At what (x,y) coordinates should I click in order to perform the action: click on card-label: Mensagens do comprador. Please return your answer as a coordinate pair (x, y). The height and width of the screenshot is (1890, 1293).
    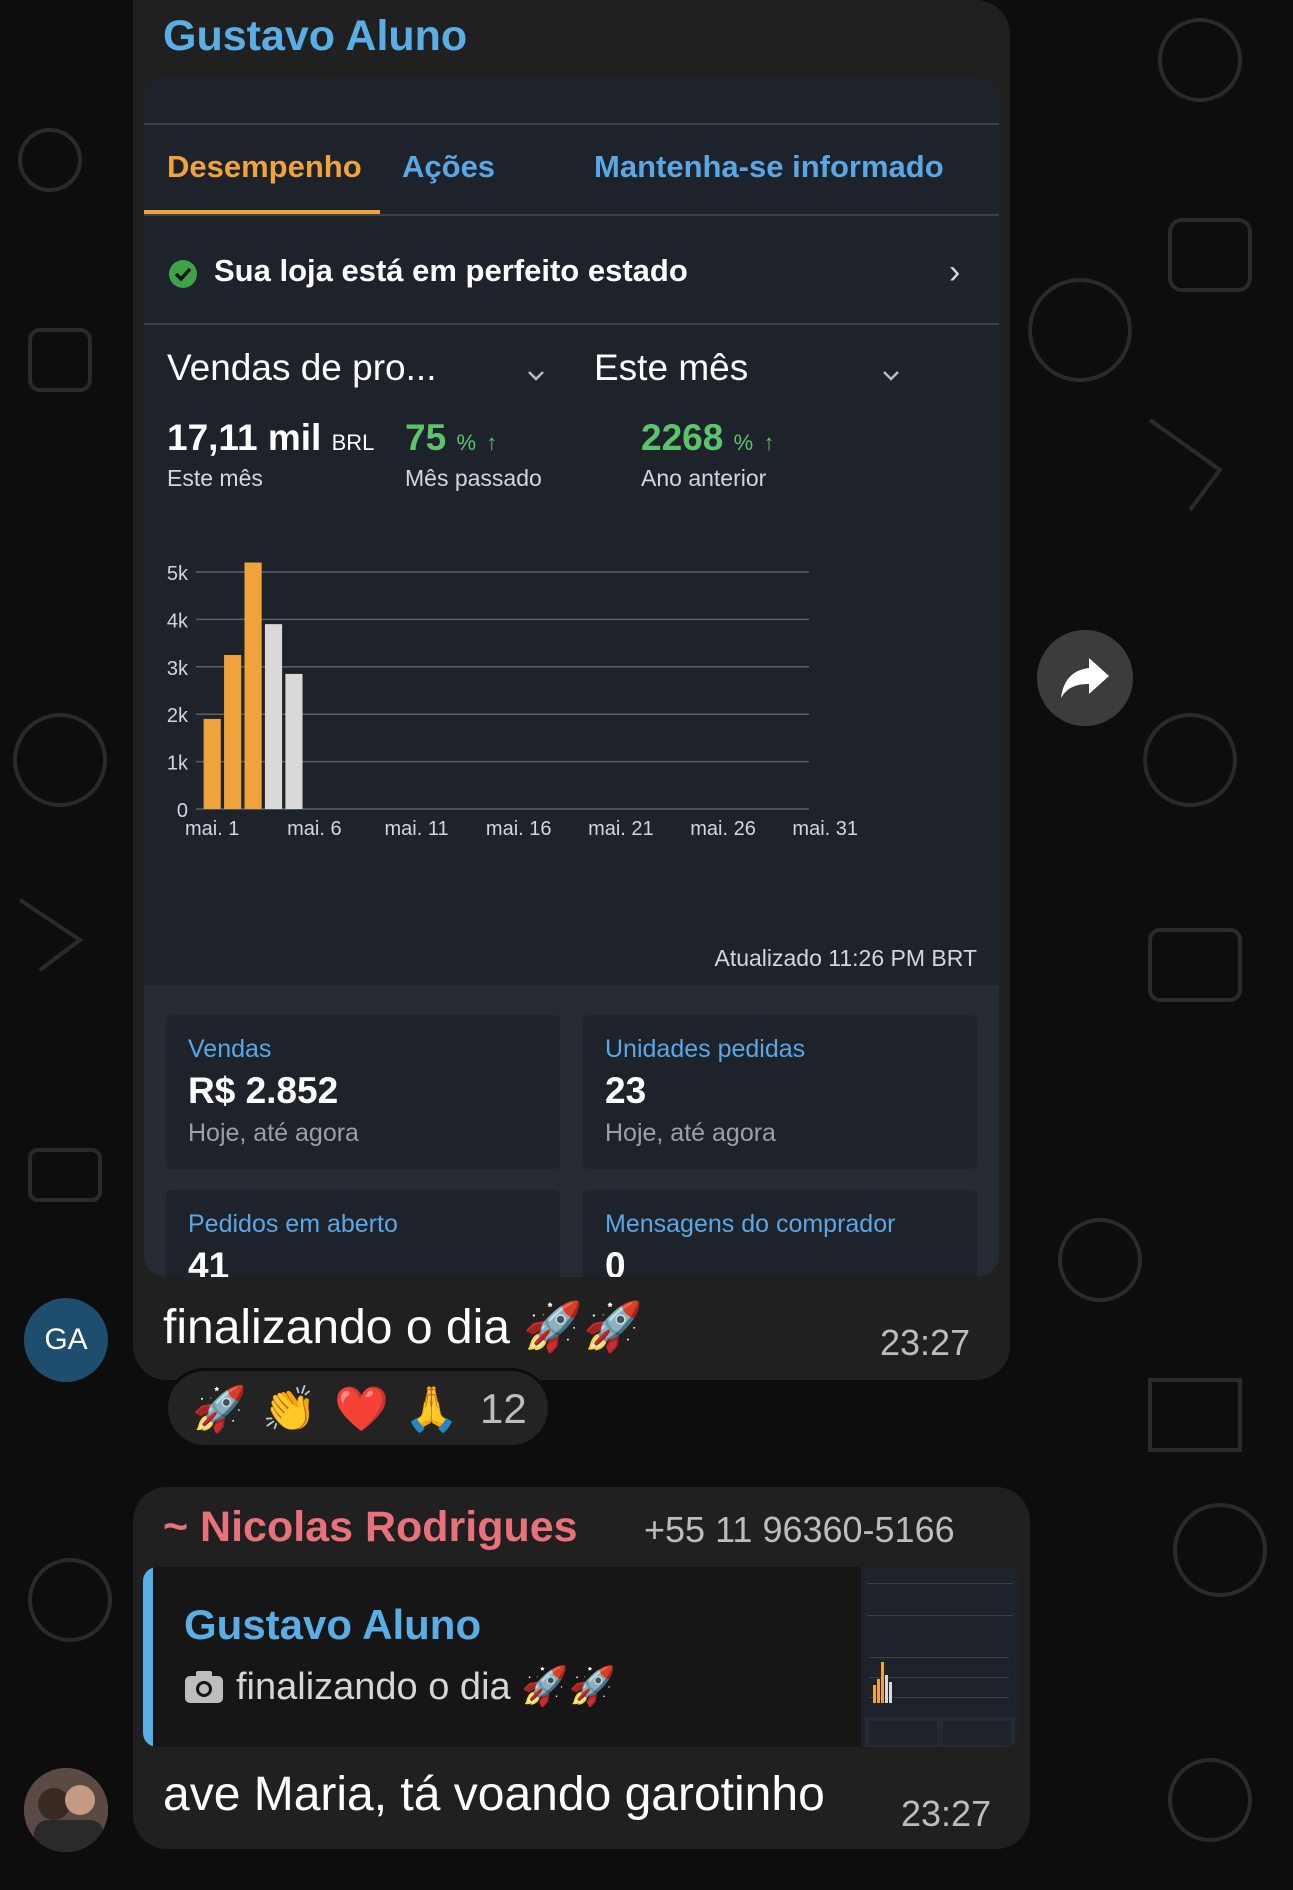
    Looking at the image, I should click on (750, 1224).